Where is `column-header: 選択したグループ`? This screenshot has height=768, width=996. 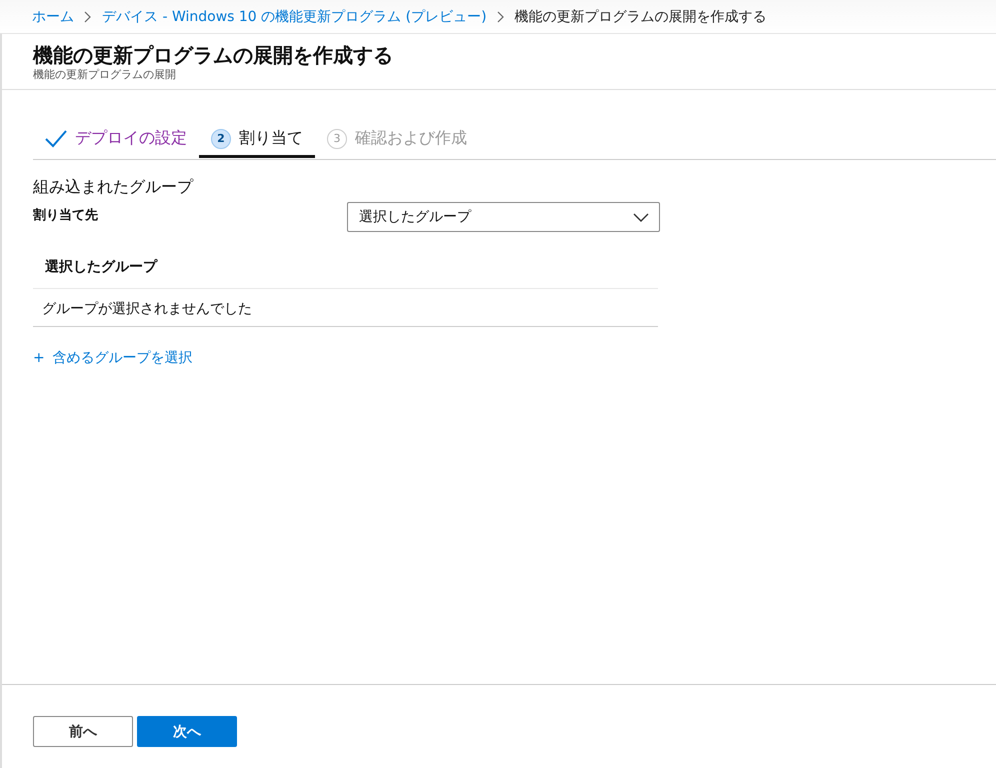 column-header: 選択したグループ is located at coordinates (345, 273).